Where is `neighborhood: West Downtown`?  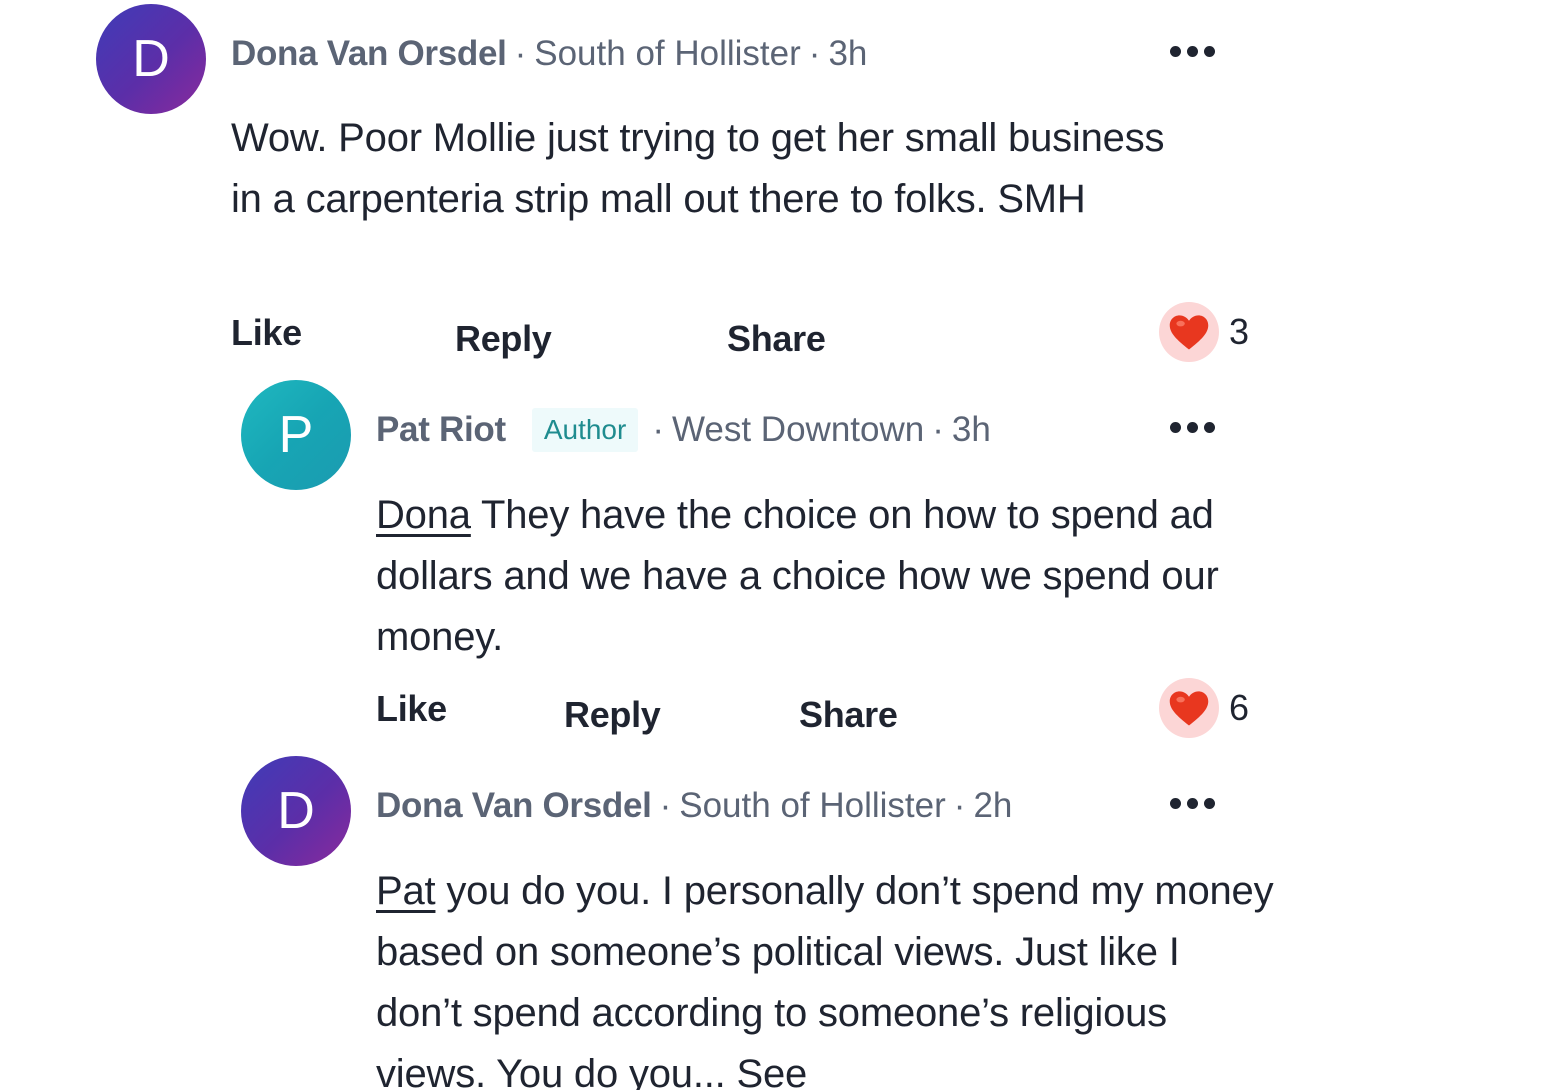 neighborhood: West Downtown is located at coordinates (798, 430).